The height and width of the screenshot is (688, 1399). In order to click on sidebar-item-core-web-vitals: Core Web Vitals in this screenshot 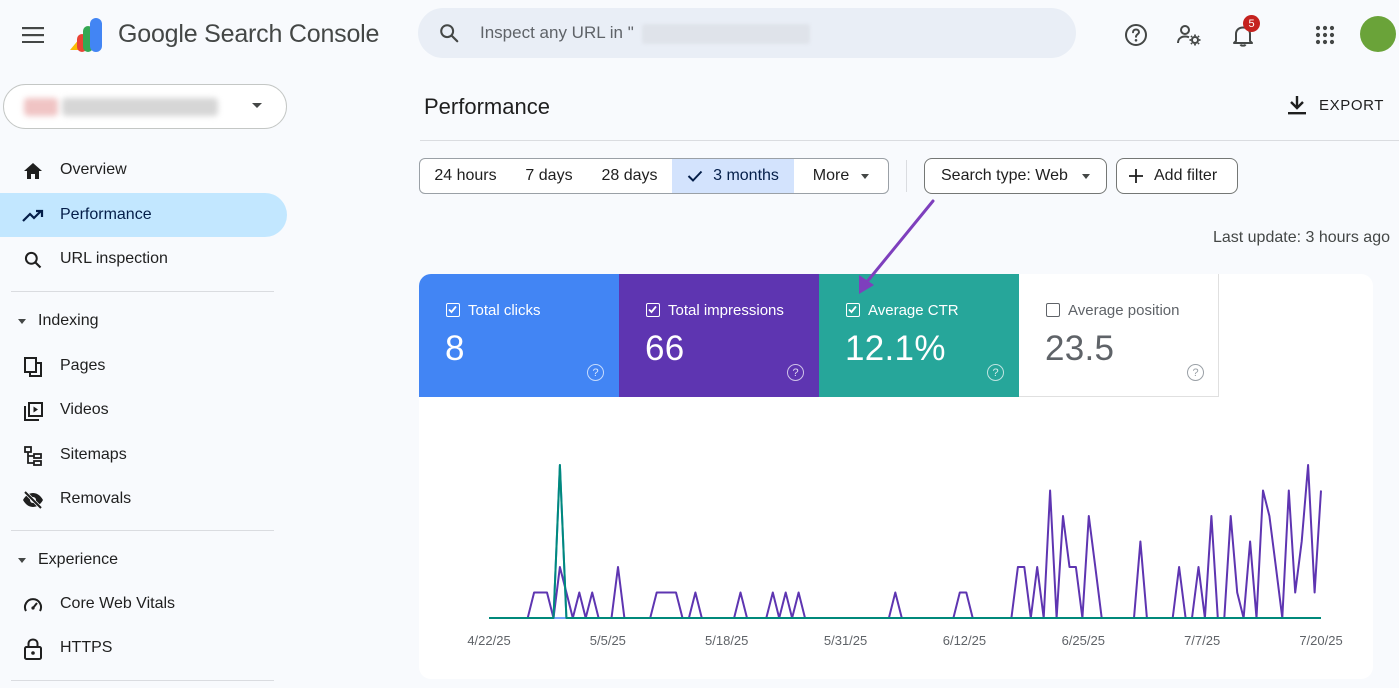, I will do `click(143, 604)`.